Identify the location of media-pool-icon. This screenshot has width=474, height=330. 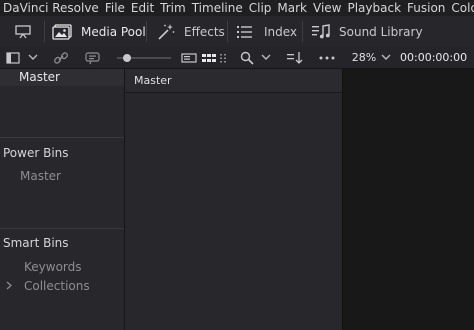
(62, 31).